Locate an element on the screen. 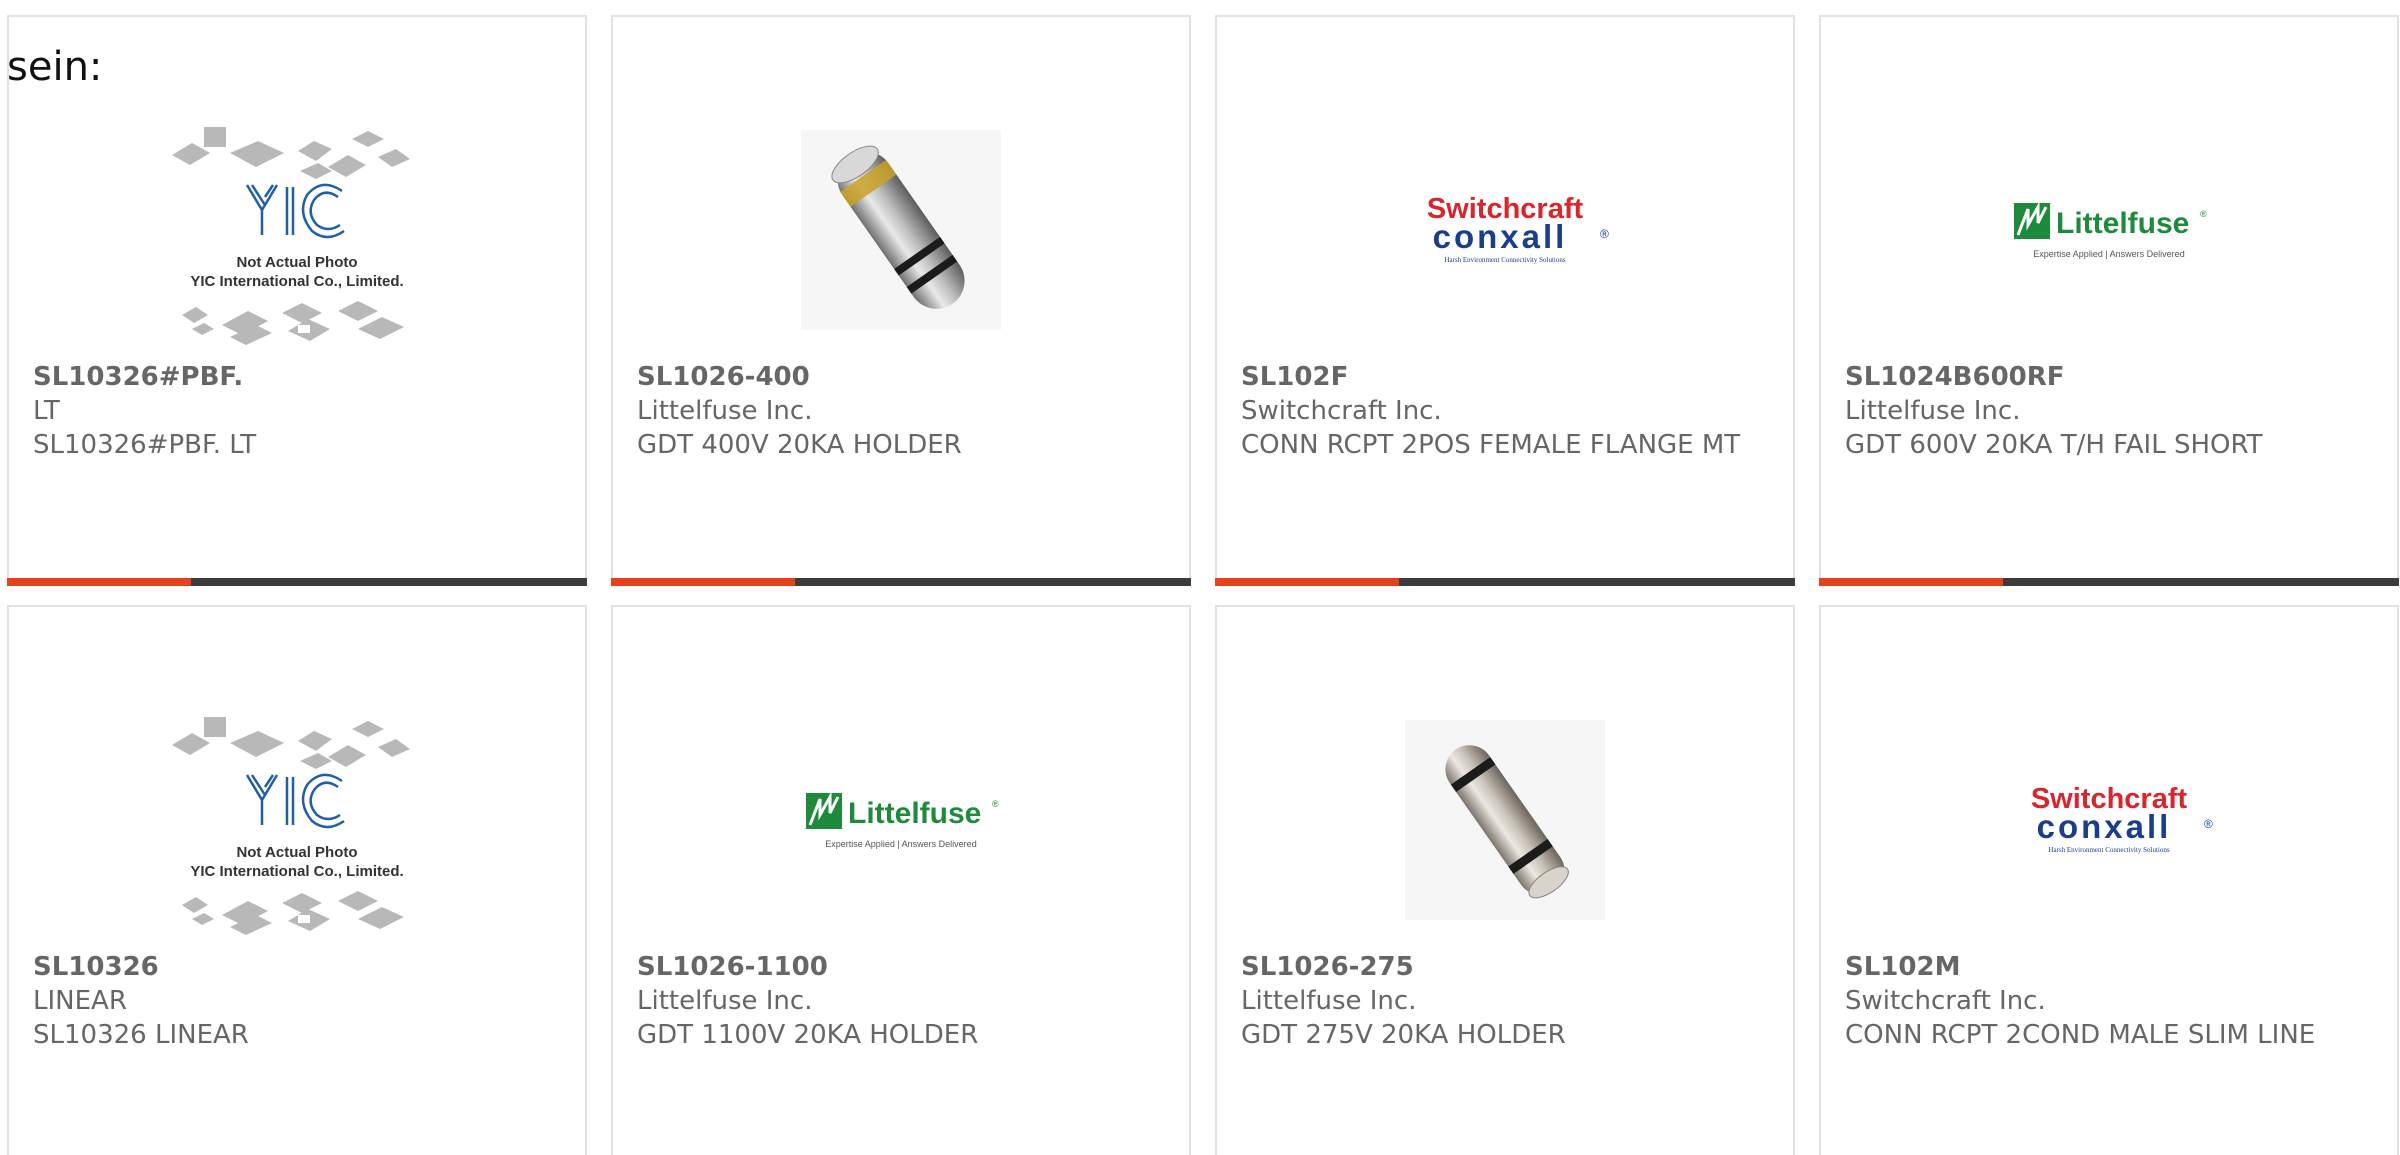 Image resolution: width=2400 pixels, height=1155 pixels. part-number: SL1024B600RF is located at coordinates (2109, 377).